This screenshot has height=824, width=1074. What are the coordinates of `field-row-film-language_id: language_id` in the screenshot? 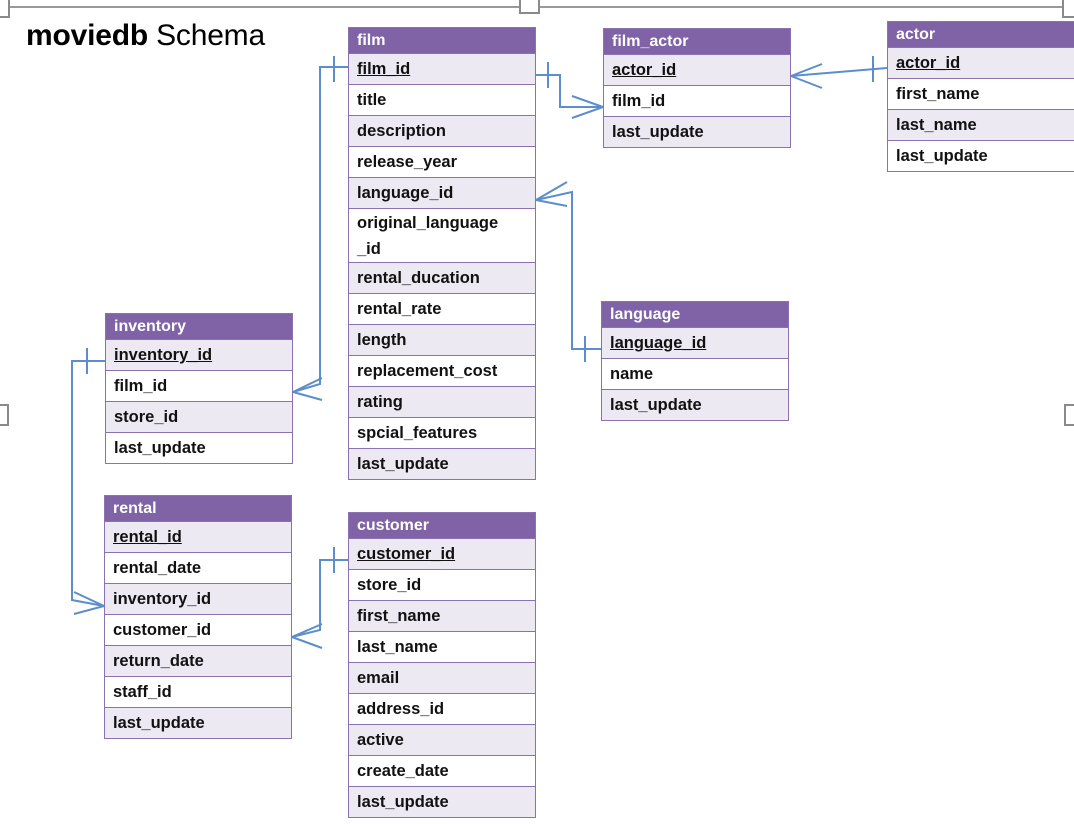 It's located at (442, 192).